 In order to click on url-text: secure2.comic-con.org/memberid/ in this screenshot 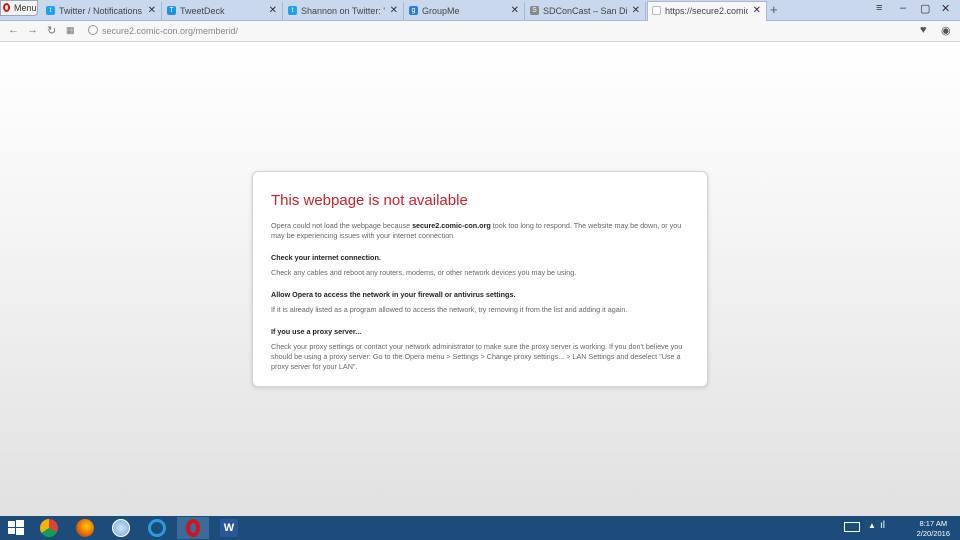, I will do `click(170, 31)`.